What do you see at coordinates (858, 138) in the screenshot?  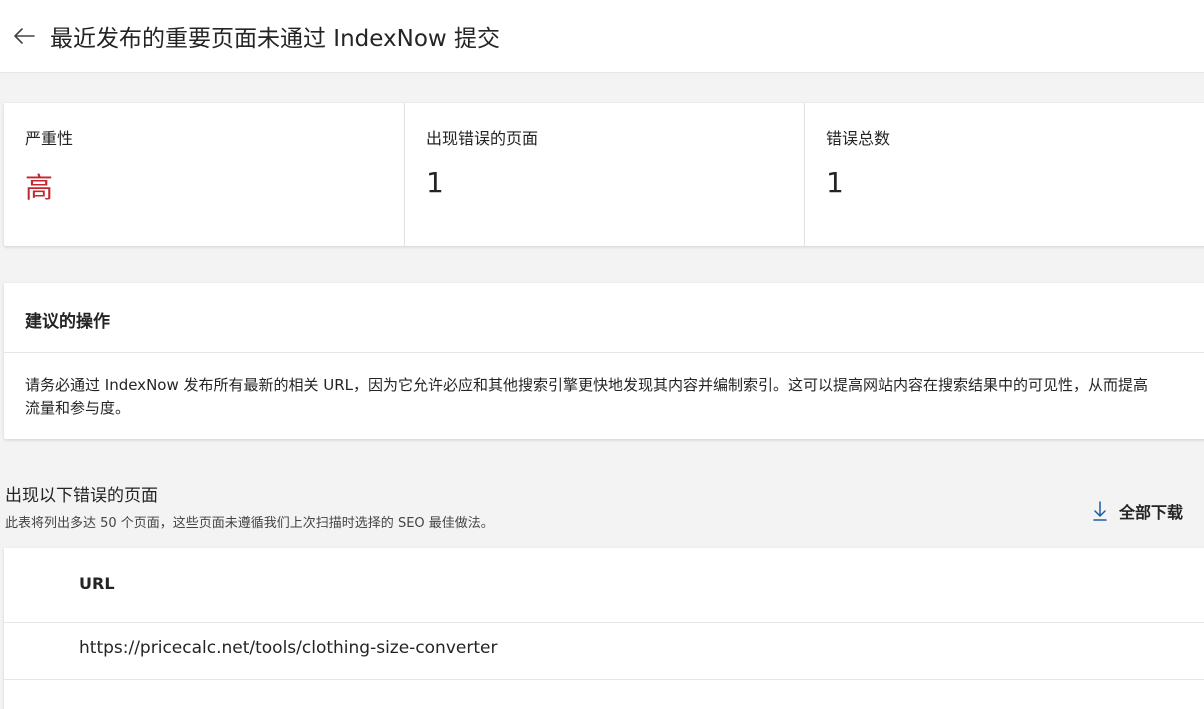 I see `metric-label: 错误总数` at bounding box center [858, 138].